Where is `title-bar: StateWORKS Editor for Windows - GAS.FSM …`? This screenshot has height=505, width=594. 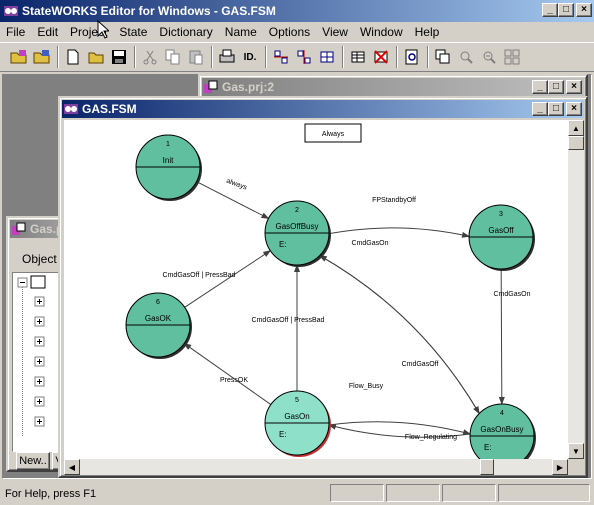 title-bar: StateWORKS Editor for Windows - GAS.FSM … is located at coordinates (297, 11).